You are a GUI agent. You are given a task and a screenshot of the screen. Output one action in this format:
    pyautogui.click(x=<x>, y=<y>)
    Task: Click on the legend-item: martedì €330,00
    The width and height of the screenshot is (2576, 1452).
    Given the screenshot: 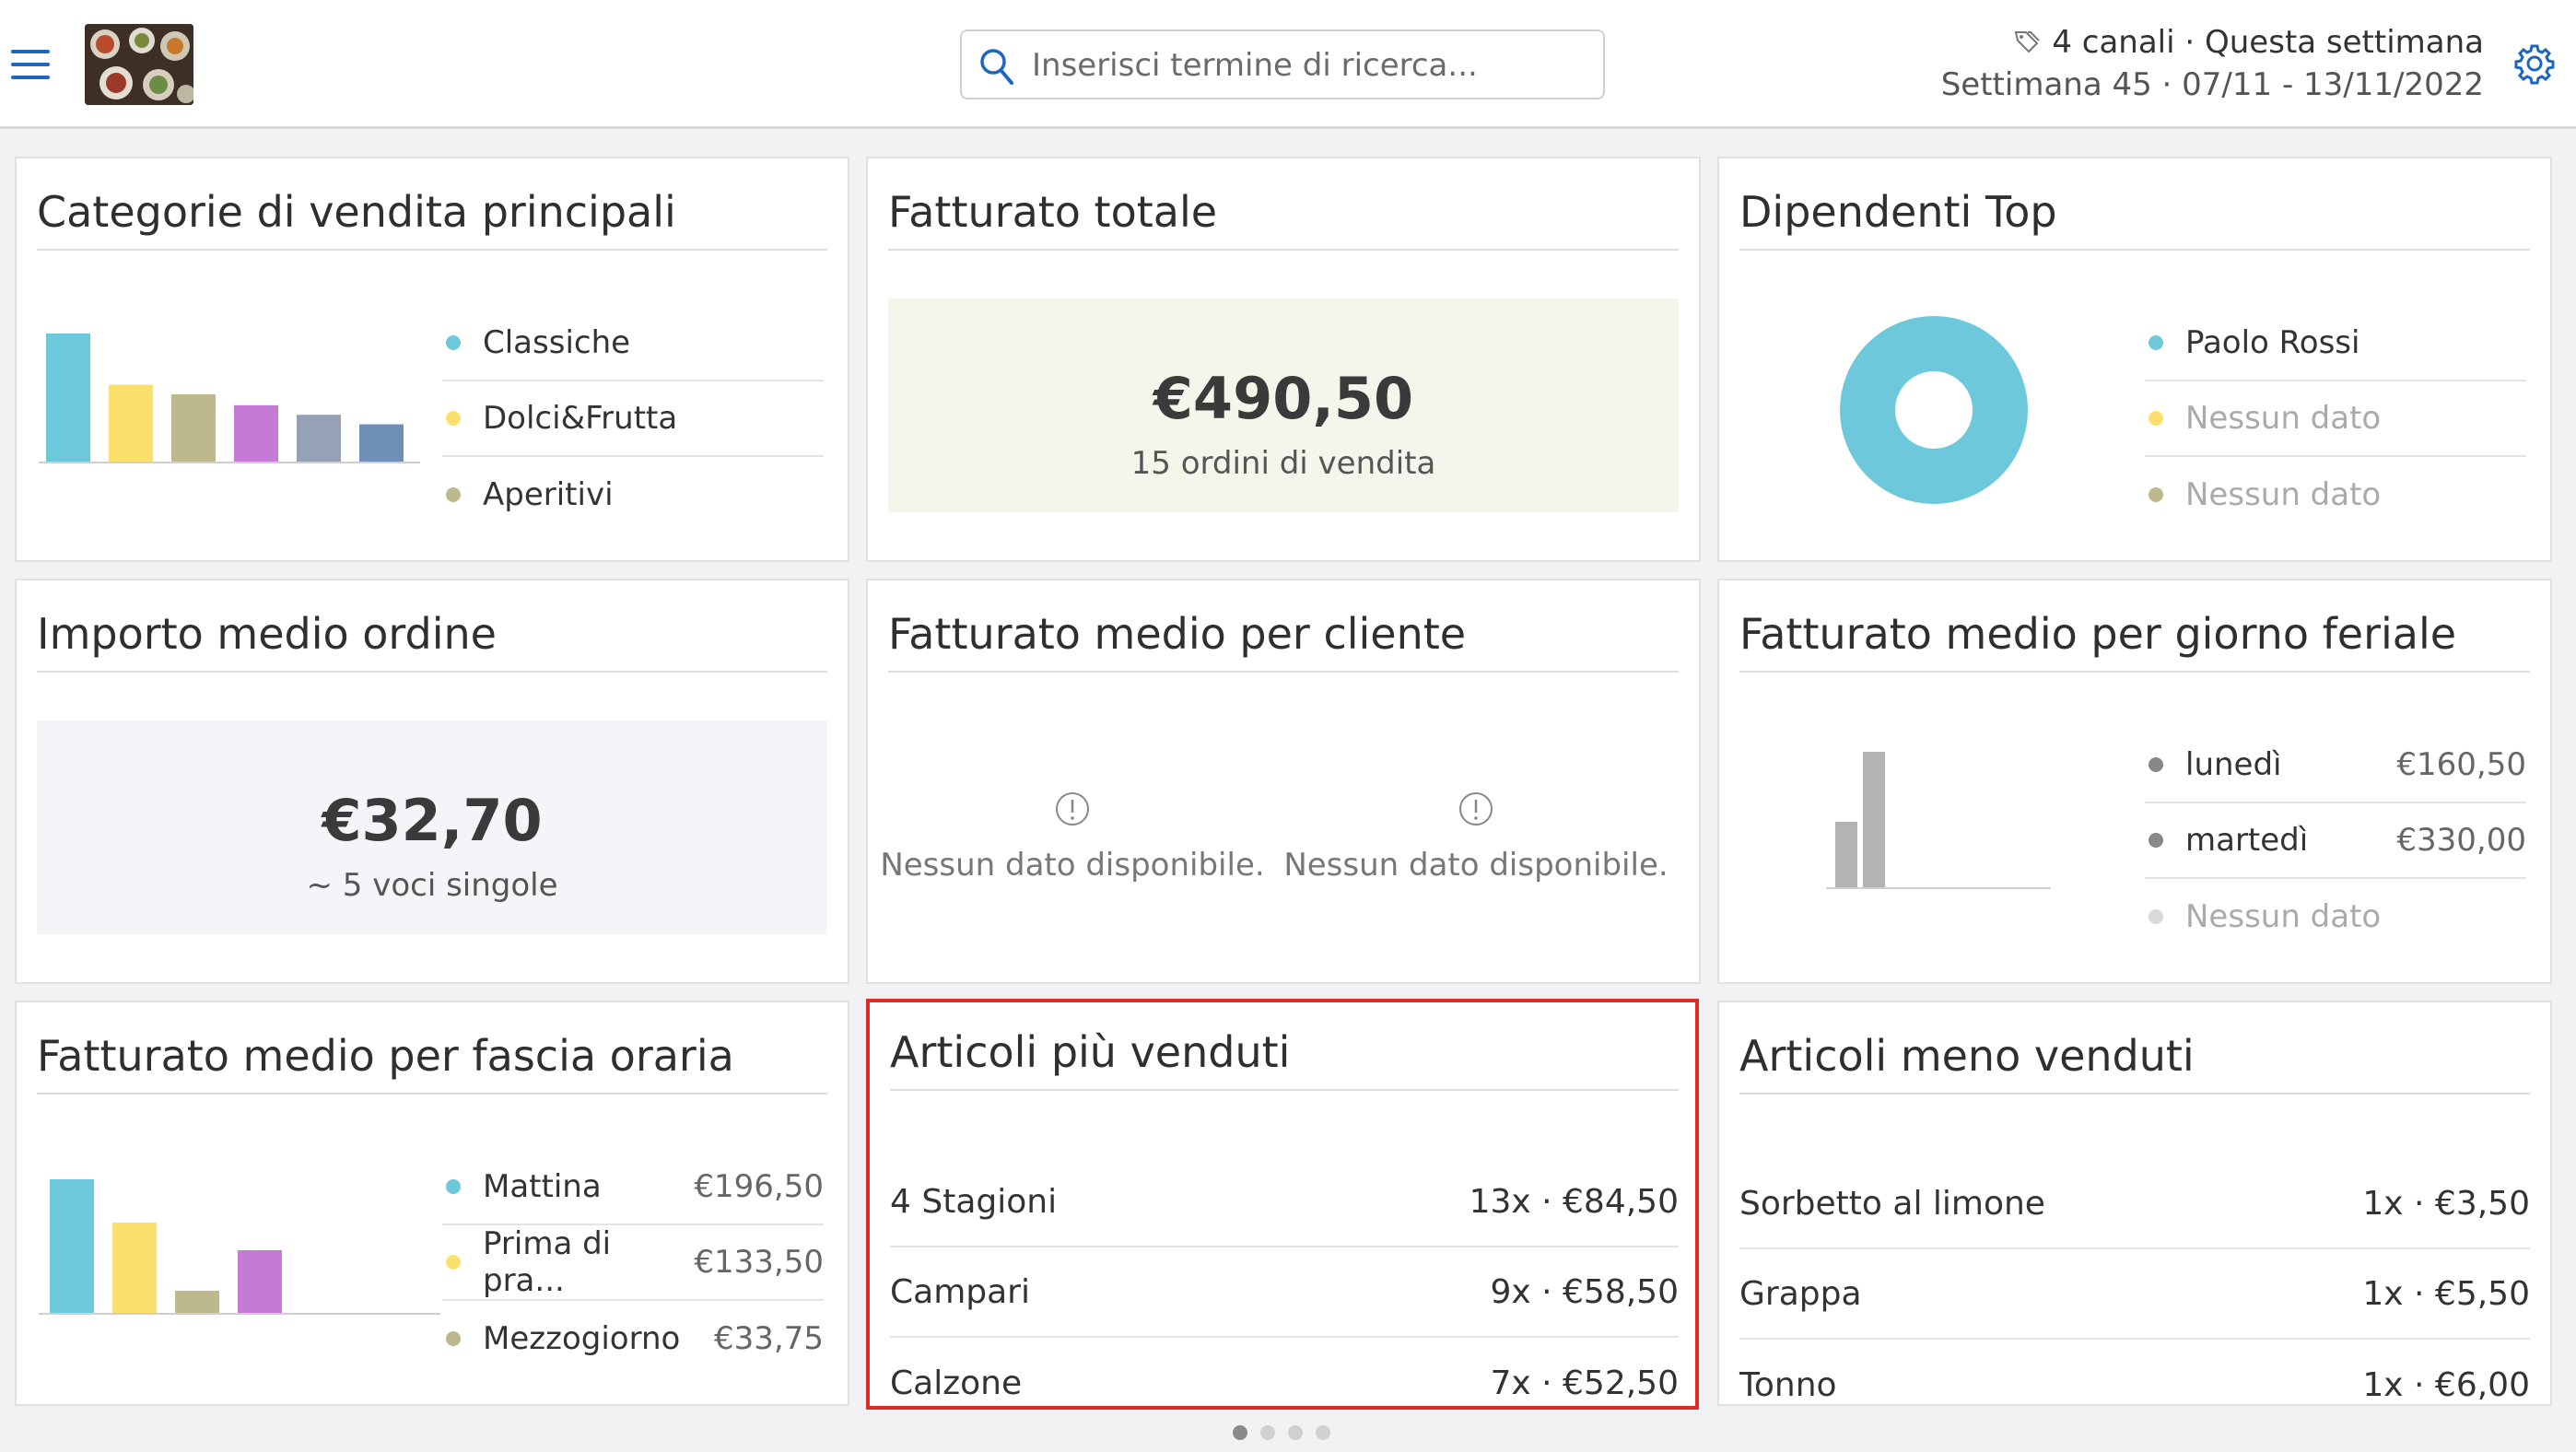 What is the action you would take?
    pyautogui.click(x=2335, y=841)
    